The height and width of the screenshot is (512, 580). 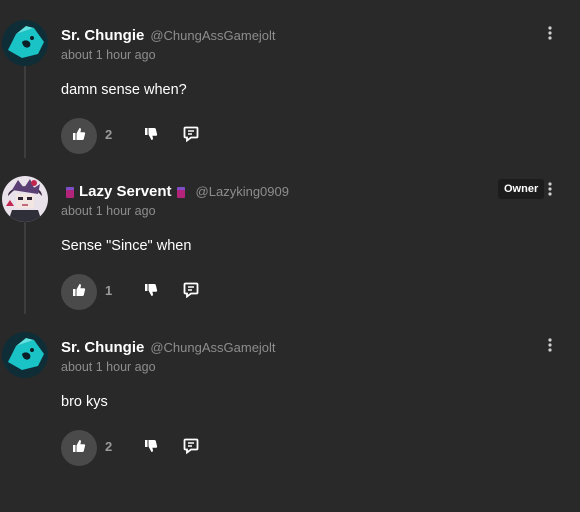 What do you see at coordinates (125, 191) in the screenshot?
I see `display-name: Lazy Servent` at bounding box center [125, 191].